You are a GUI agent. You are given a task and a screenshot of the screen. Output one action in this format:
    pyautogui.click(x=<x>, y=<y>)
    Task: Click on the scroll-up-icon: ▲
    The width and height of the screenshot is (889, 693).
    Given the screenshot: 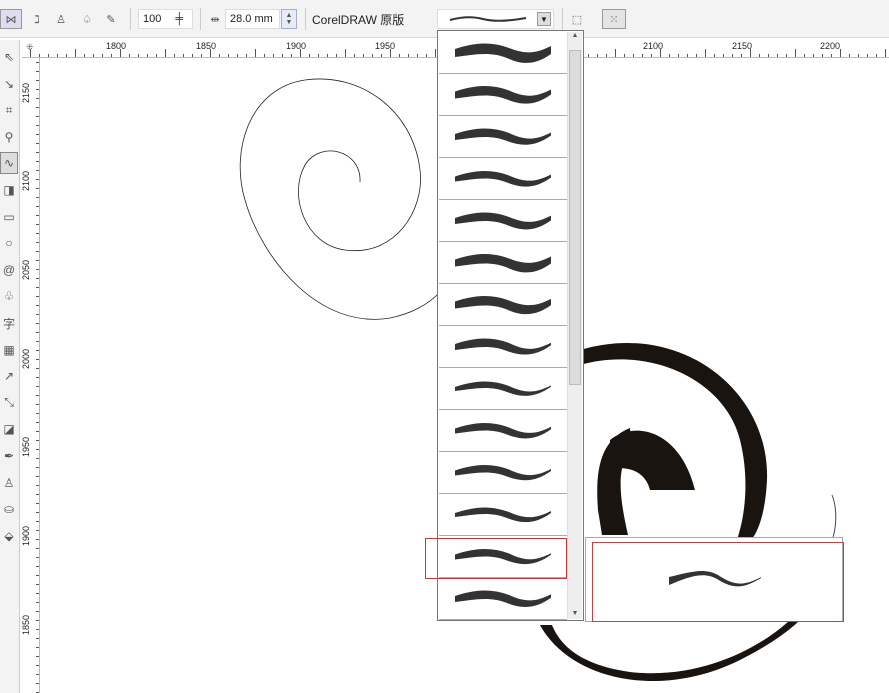 What is the action you would take?
    pyautogui.click(x=575, y=35)
    